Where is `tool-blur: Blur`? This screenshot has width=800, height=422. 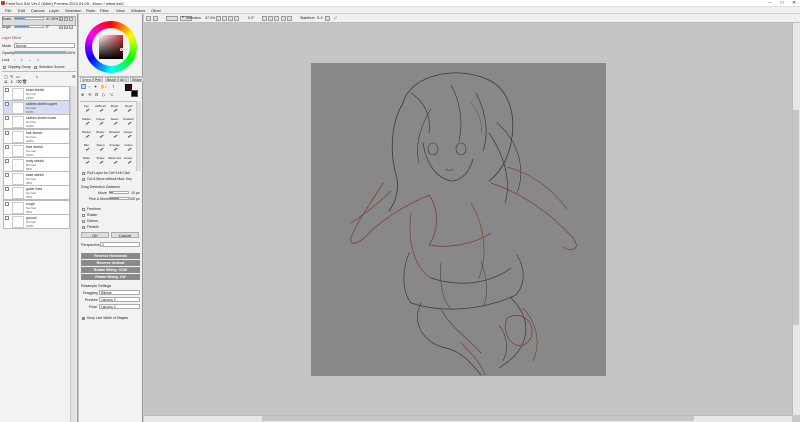 tool-blur: Blur is located at coordinates (86, 147).